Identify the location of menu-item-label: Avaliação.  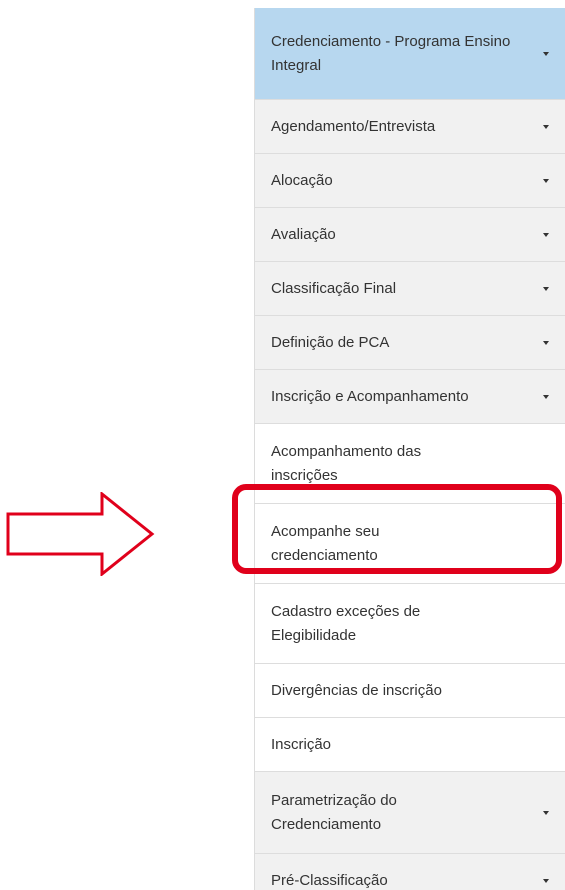
(303, 234).